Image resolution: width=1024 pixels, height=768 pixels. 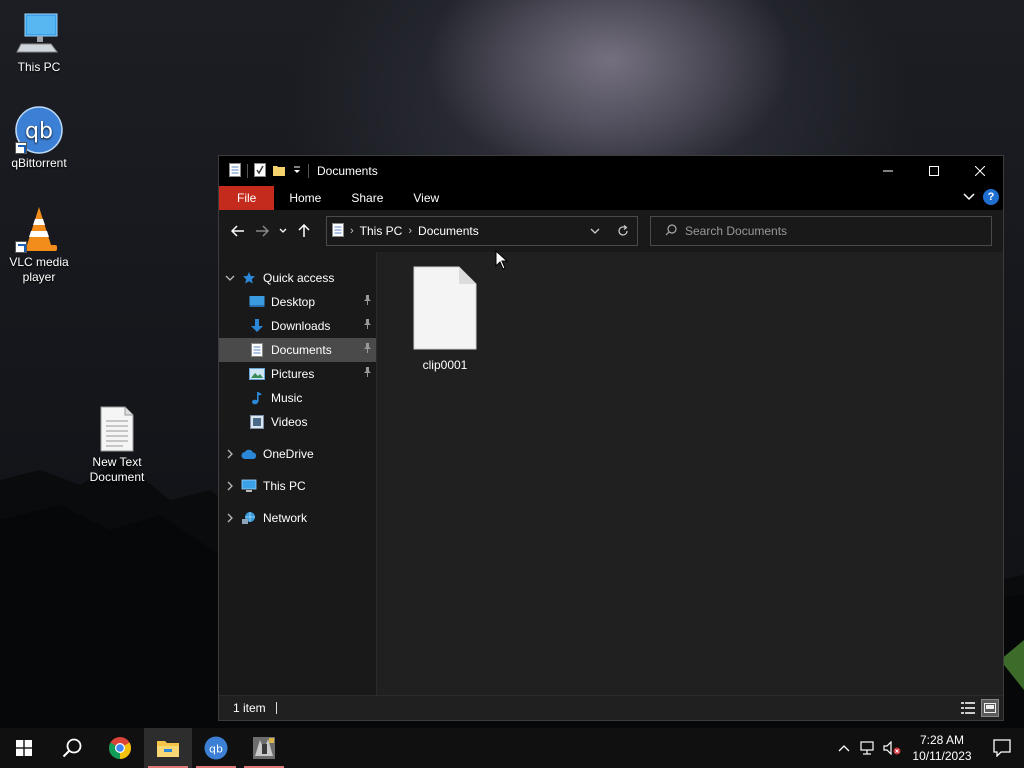 What do you see at coordinates (347, 171) in the screenshot?
I see `window-title: Documents` at bounding box center [347, 171].